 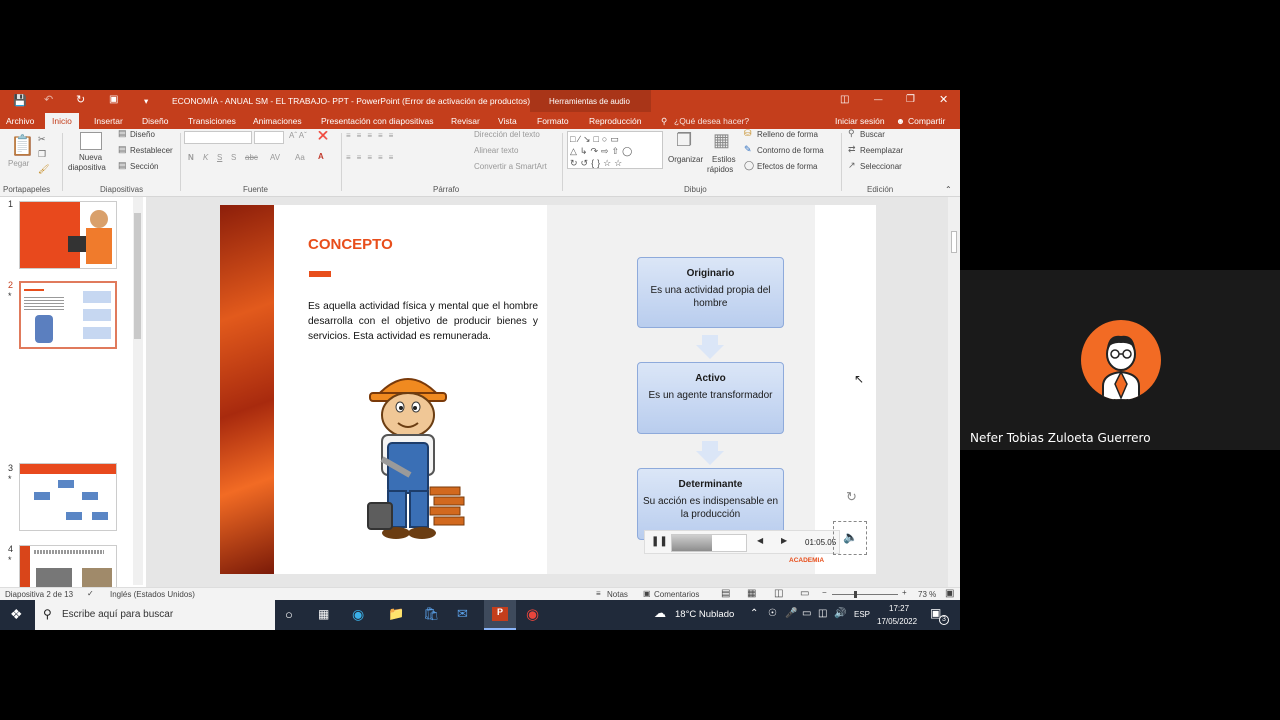 I want to click on skip-back-button: ◀, so click(x=760, y=540).